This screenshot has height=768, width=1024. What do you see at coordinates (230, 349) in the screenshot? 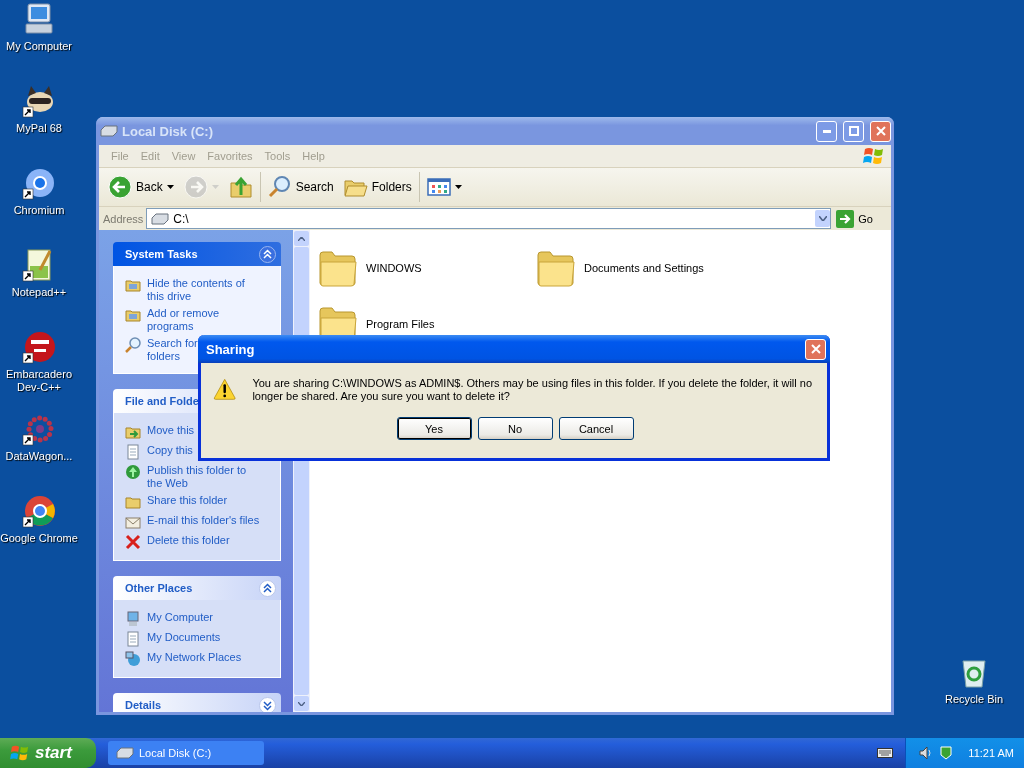
I see `dialog-title: Sharing` at bounding box center [230, 349].